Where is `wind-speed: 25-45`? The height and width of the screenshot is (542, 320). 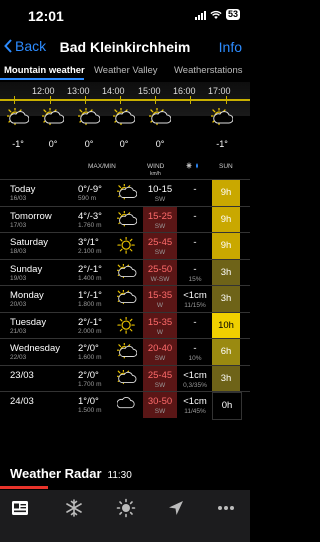
wind-speed: 25-45 is located at coordinates (160, 375).